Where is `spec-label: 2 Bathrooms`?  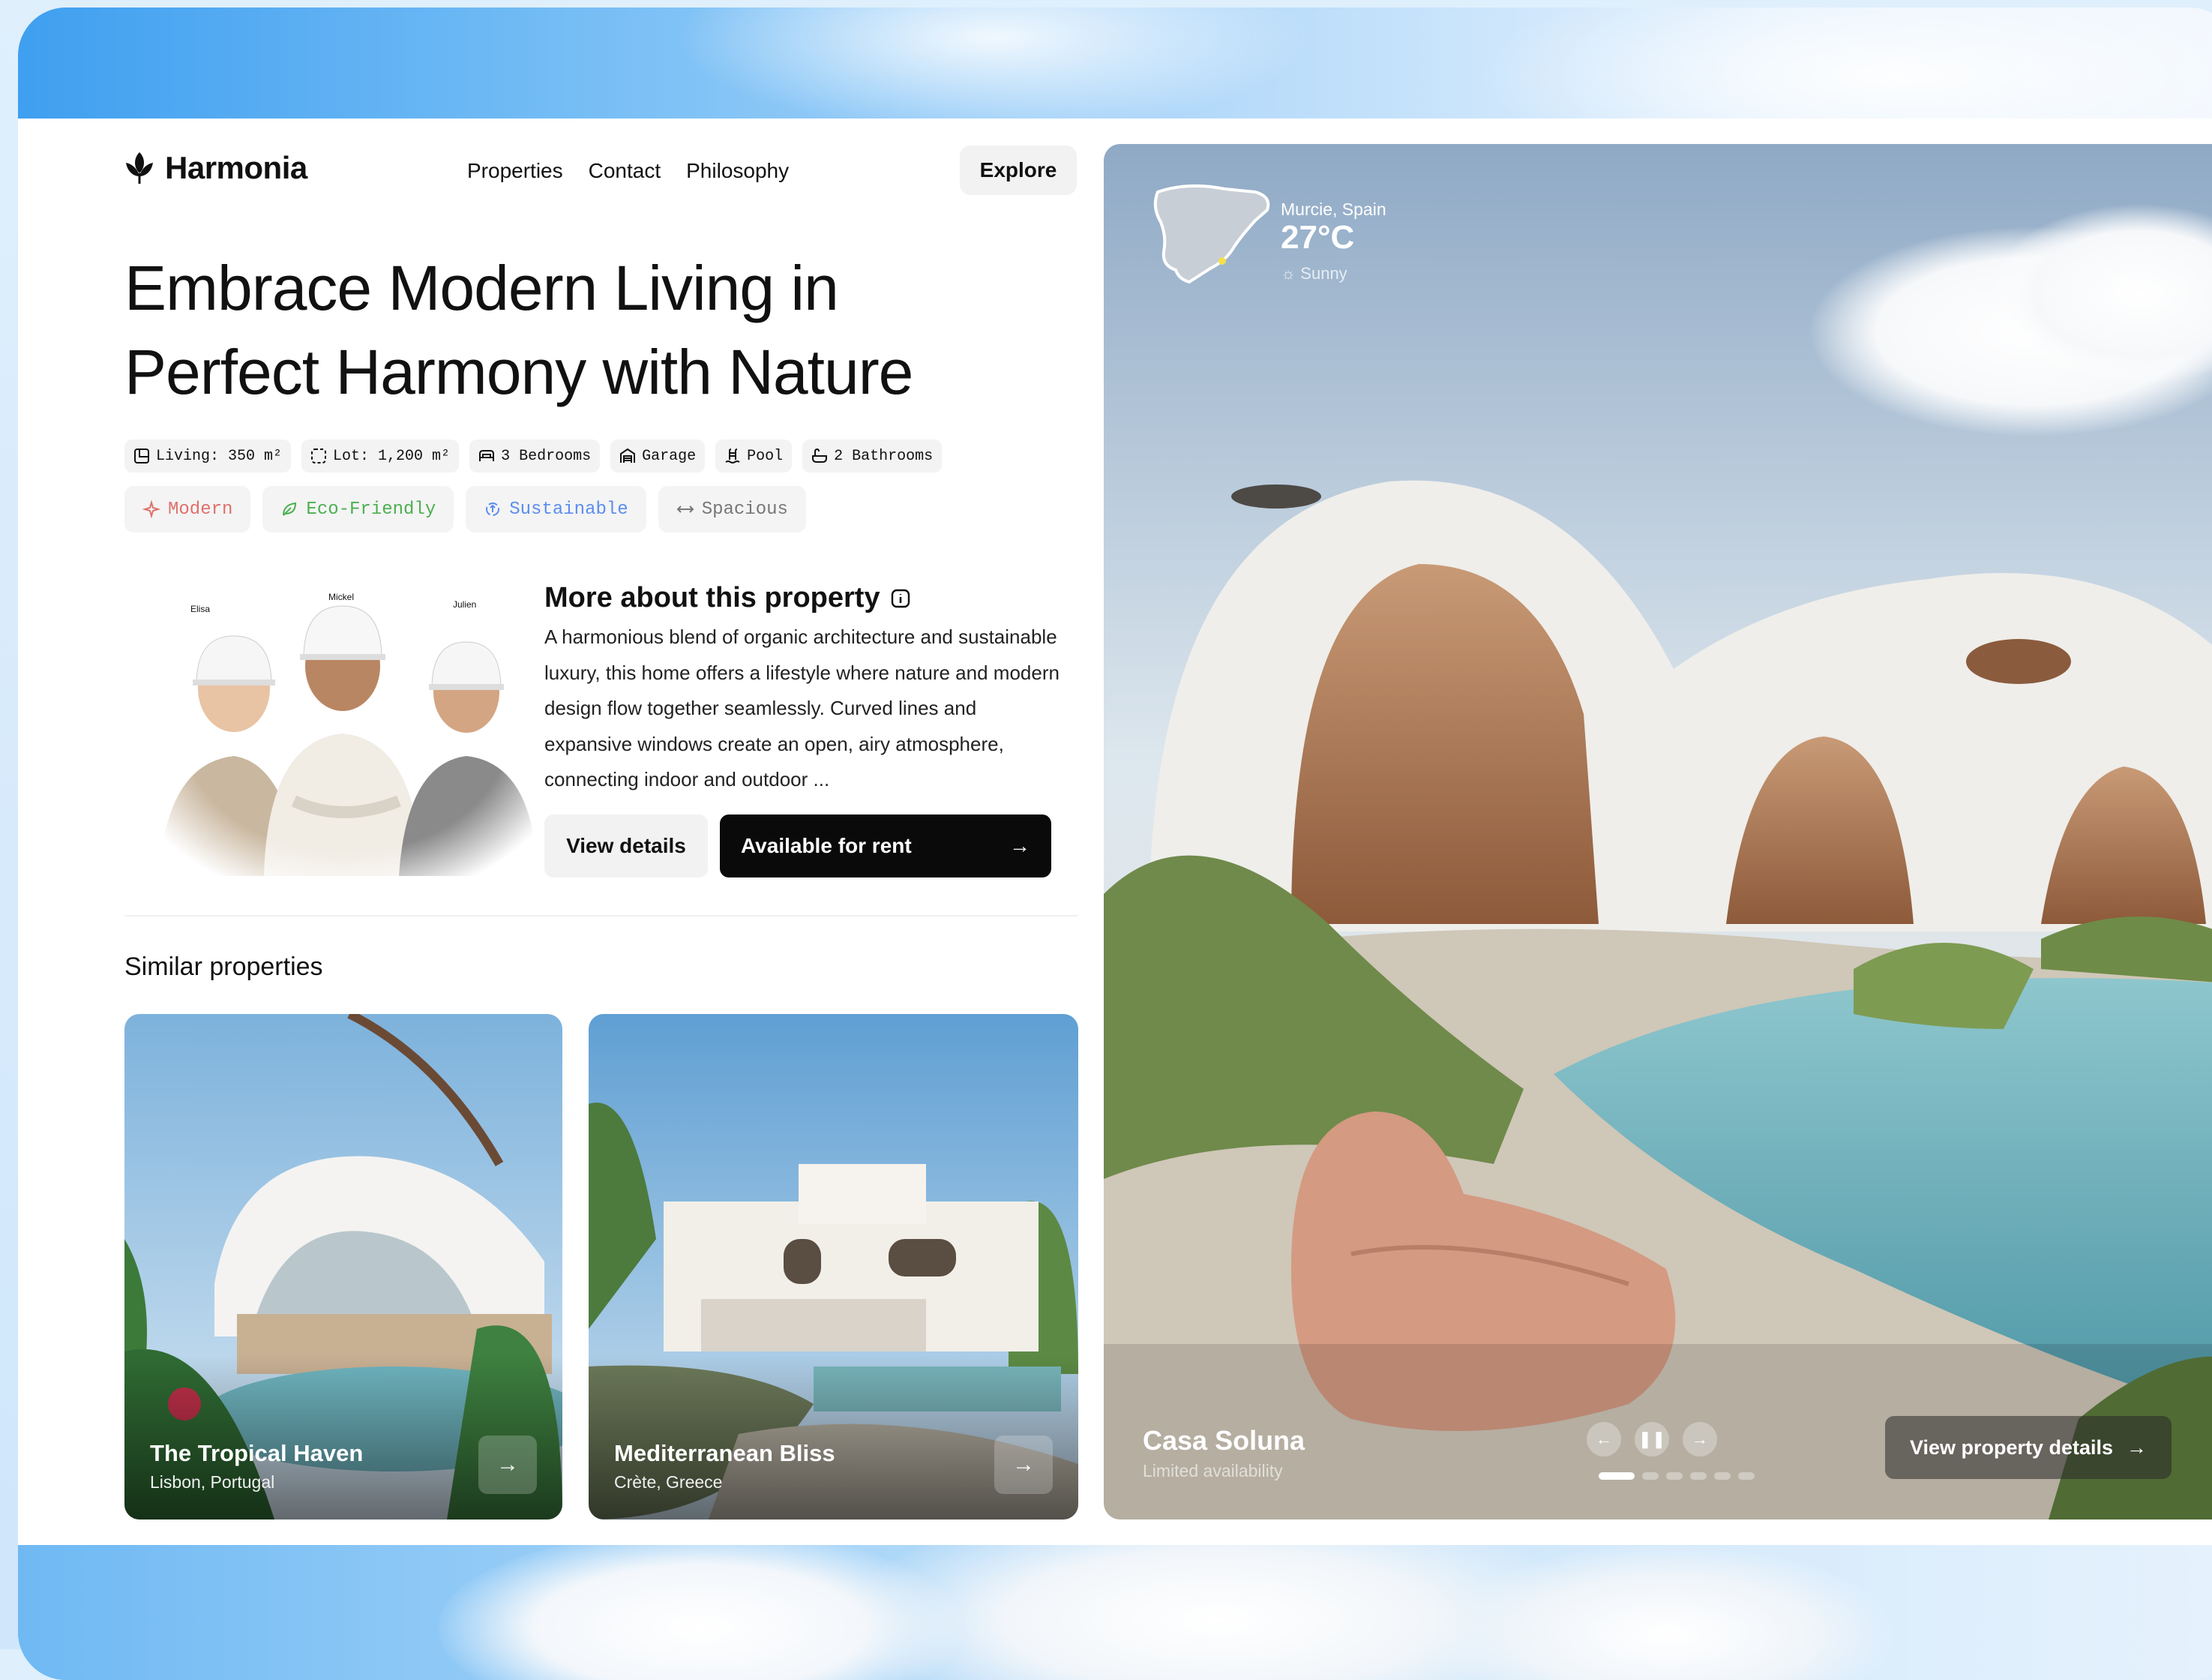
spec-label: 2 Bathrooms is located at coordinates (884, 456).